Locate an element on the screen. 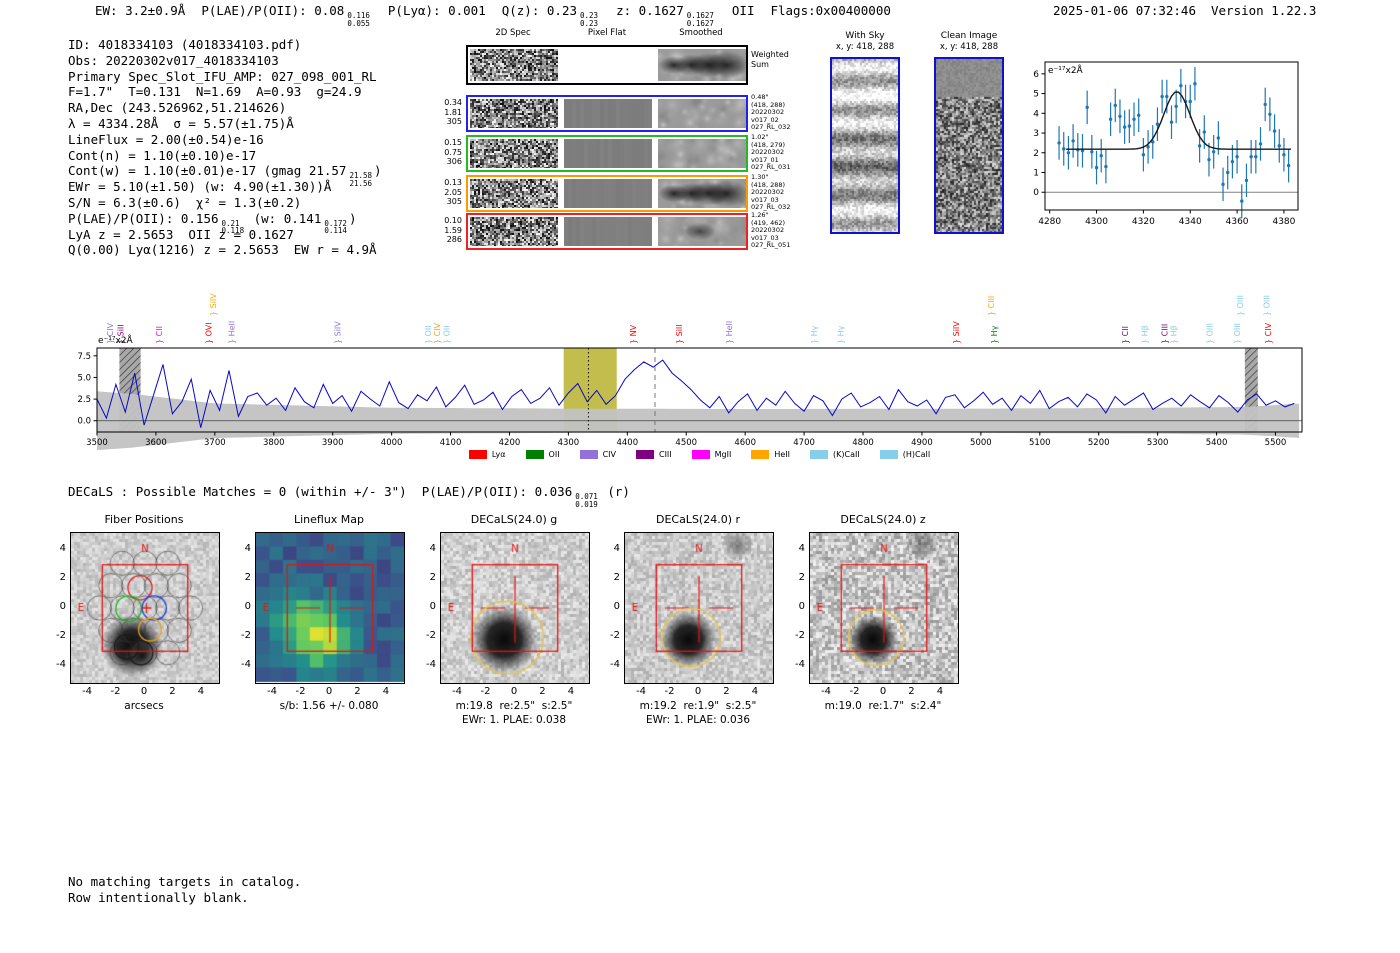 The width and height of the screenshot is (1400, 953). stacked-uncertainty: 0.23 0.23 is located at coordinates (589, 19).